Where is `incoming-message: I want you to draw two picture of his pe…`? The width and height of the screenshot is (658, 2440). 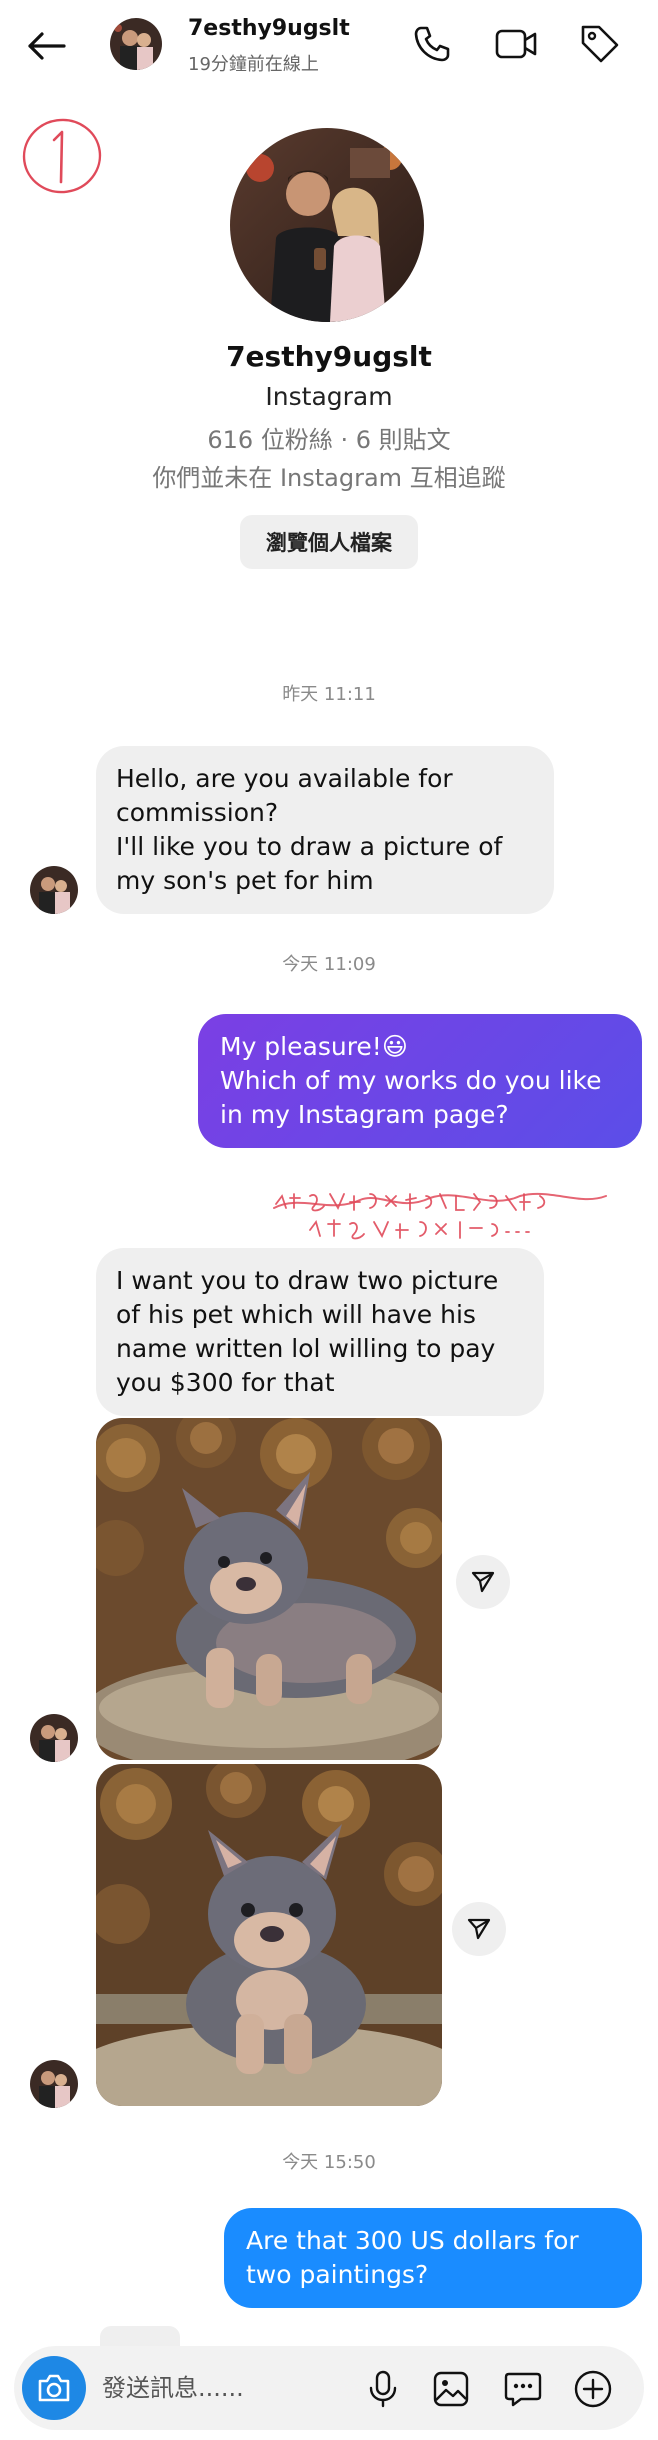 incoming-message: I want you to draw two picture of his pe… is located at coordinates (320, 1332).